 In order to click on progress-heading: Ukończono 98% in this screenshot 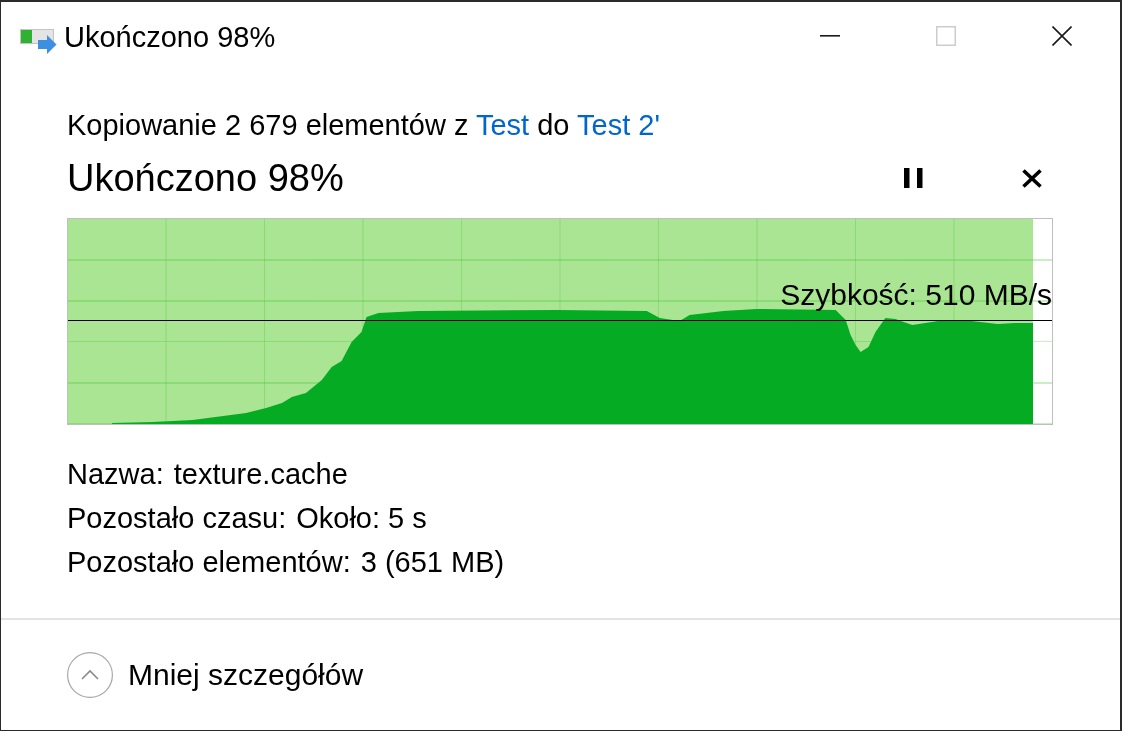, I will do `click(205, 178)`.